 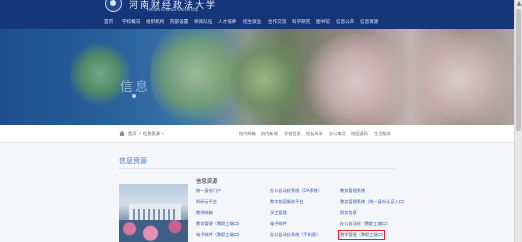 I want to click on resource-link: 财务信息, so click(x=348, y=212).